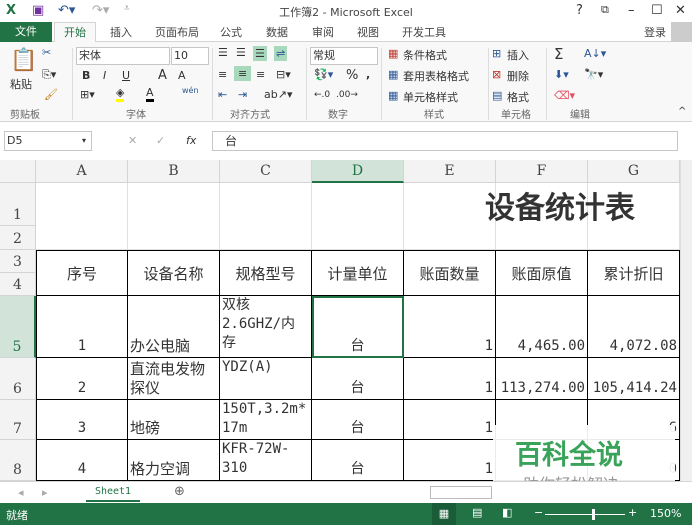 The height and width of the screenshot is (525, 692). I want to click on decrease-decimal-icon: .00→, so click(347, 95).